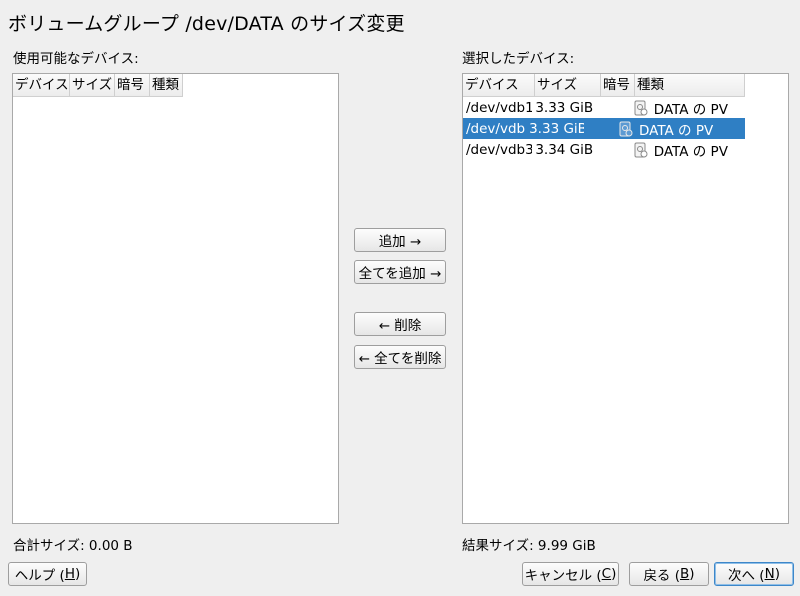  What do you see at coordinates (604, 128) in the screenshot?
I see `device-row: /dev/vdb23.33 GiB DATA の PV` at bounding box center [604, 128].